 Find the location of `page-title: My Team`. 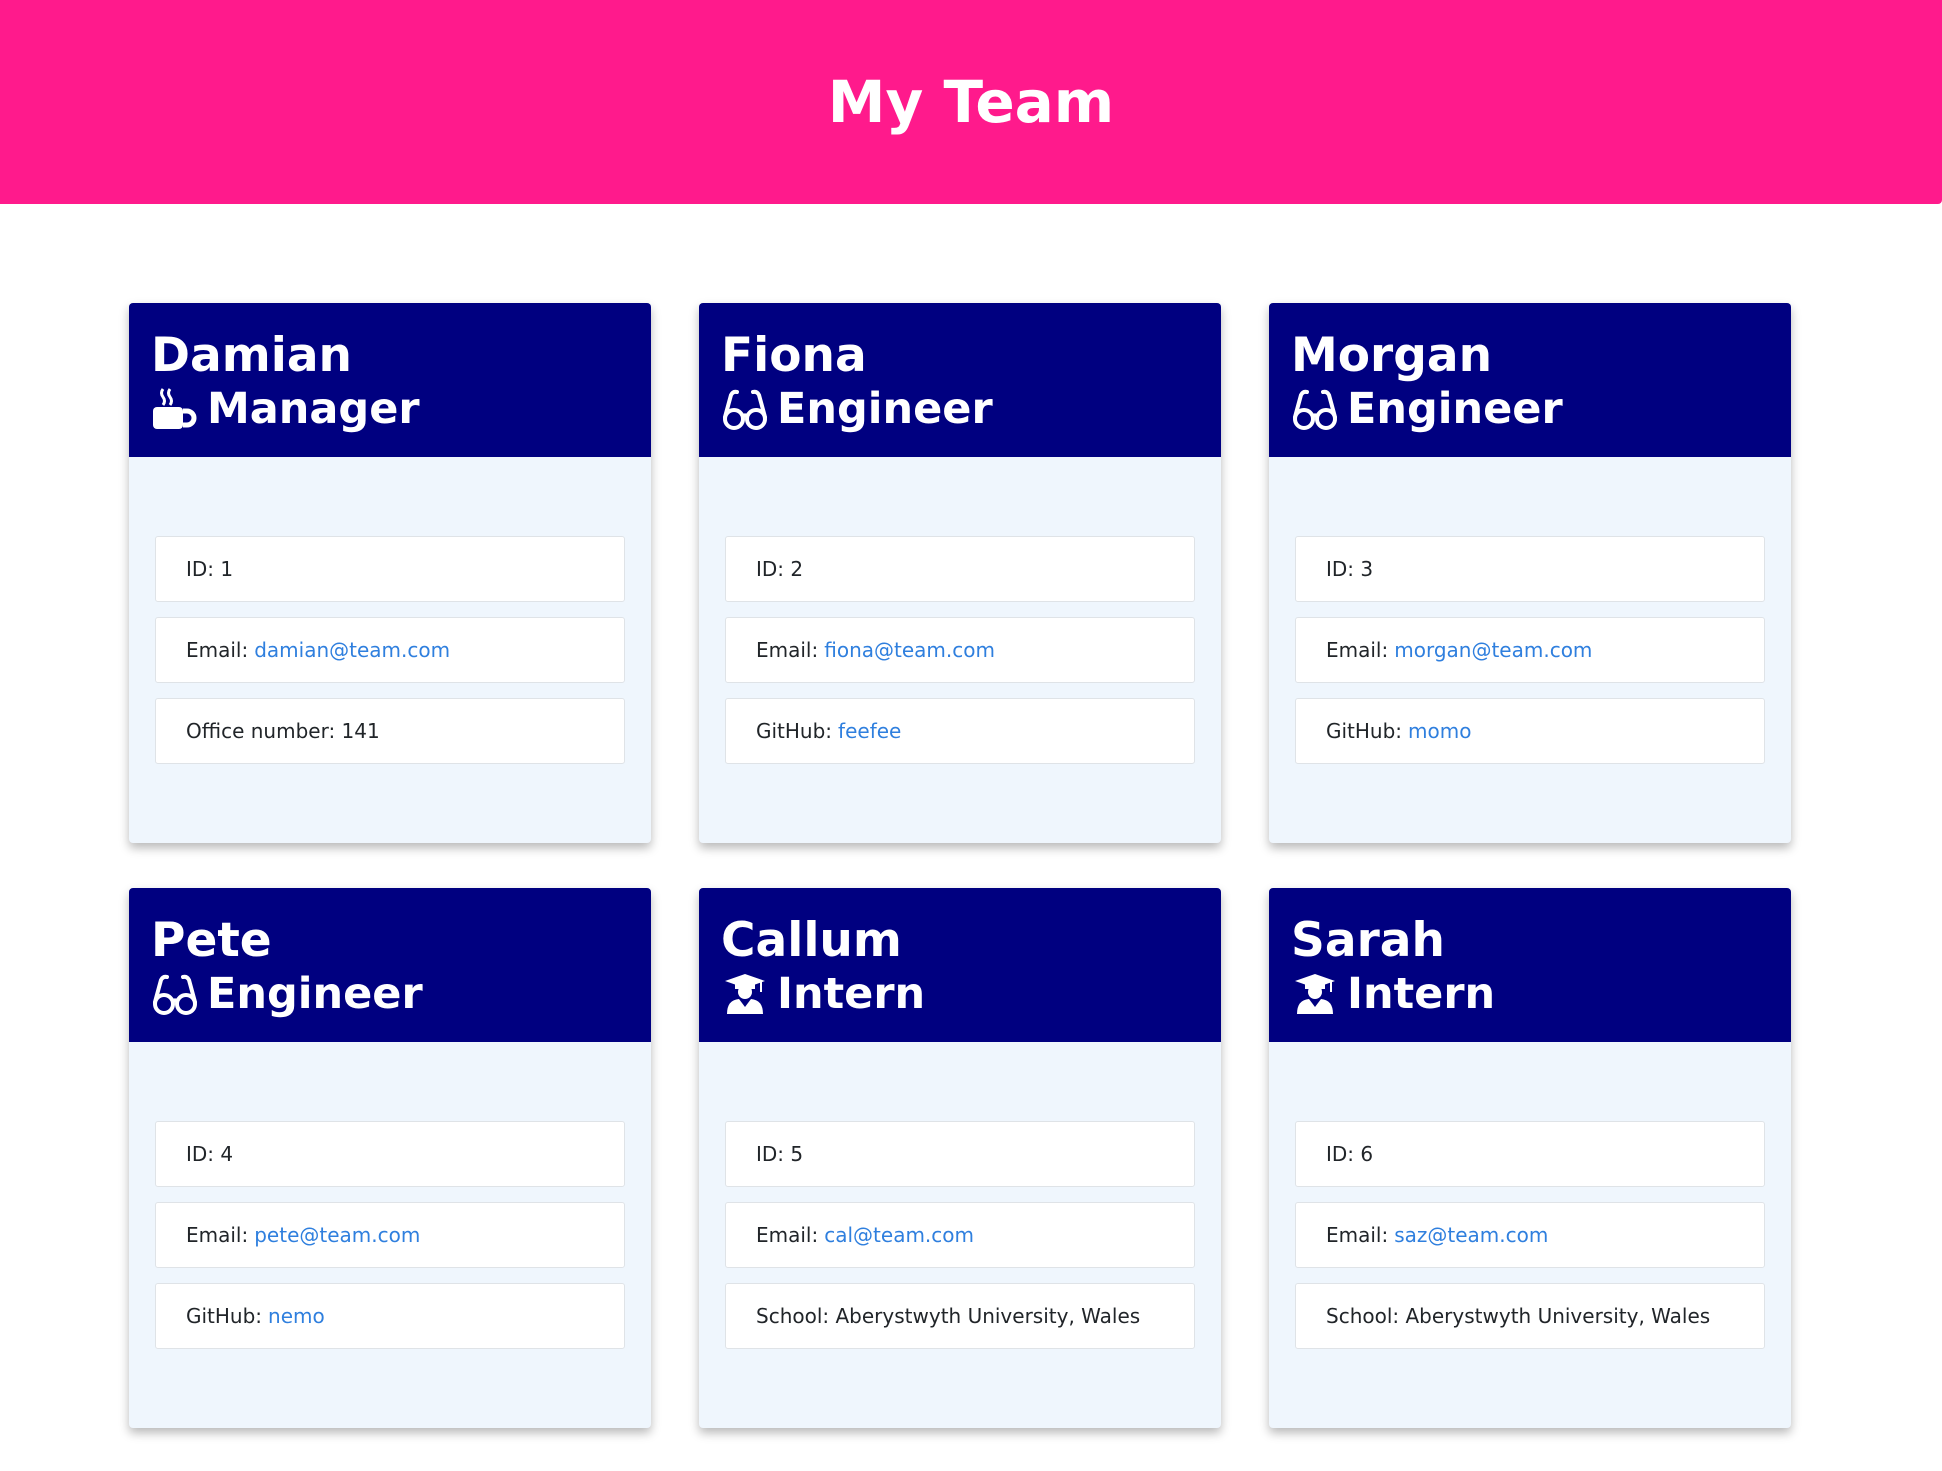

page-title: My Team is located at coordinates (971, 102).